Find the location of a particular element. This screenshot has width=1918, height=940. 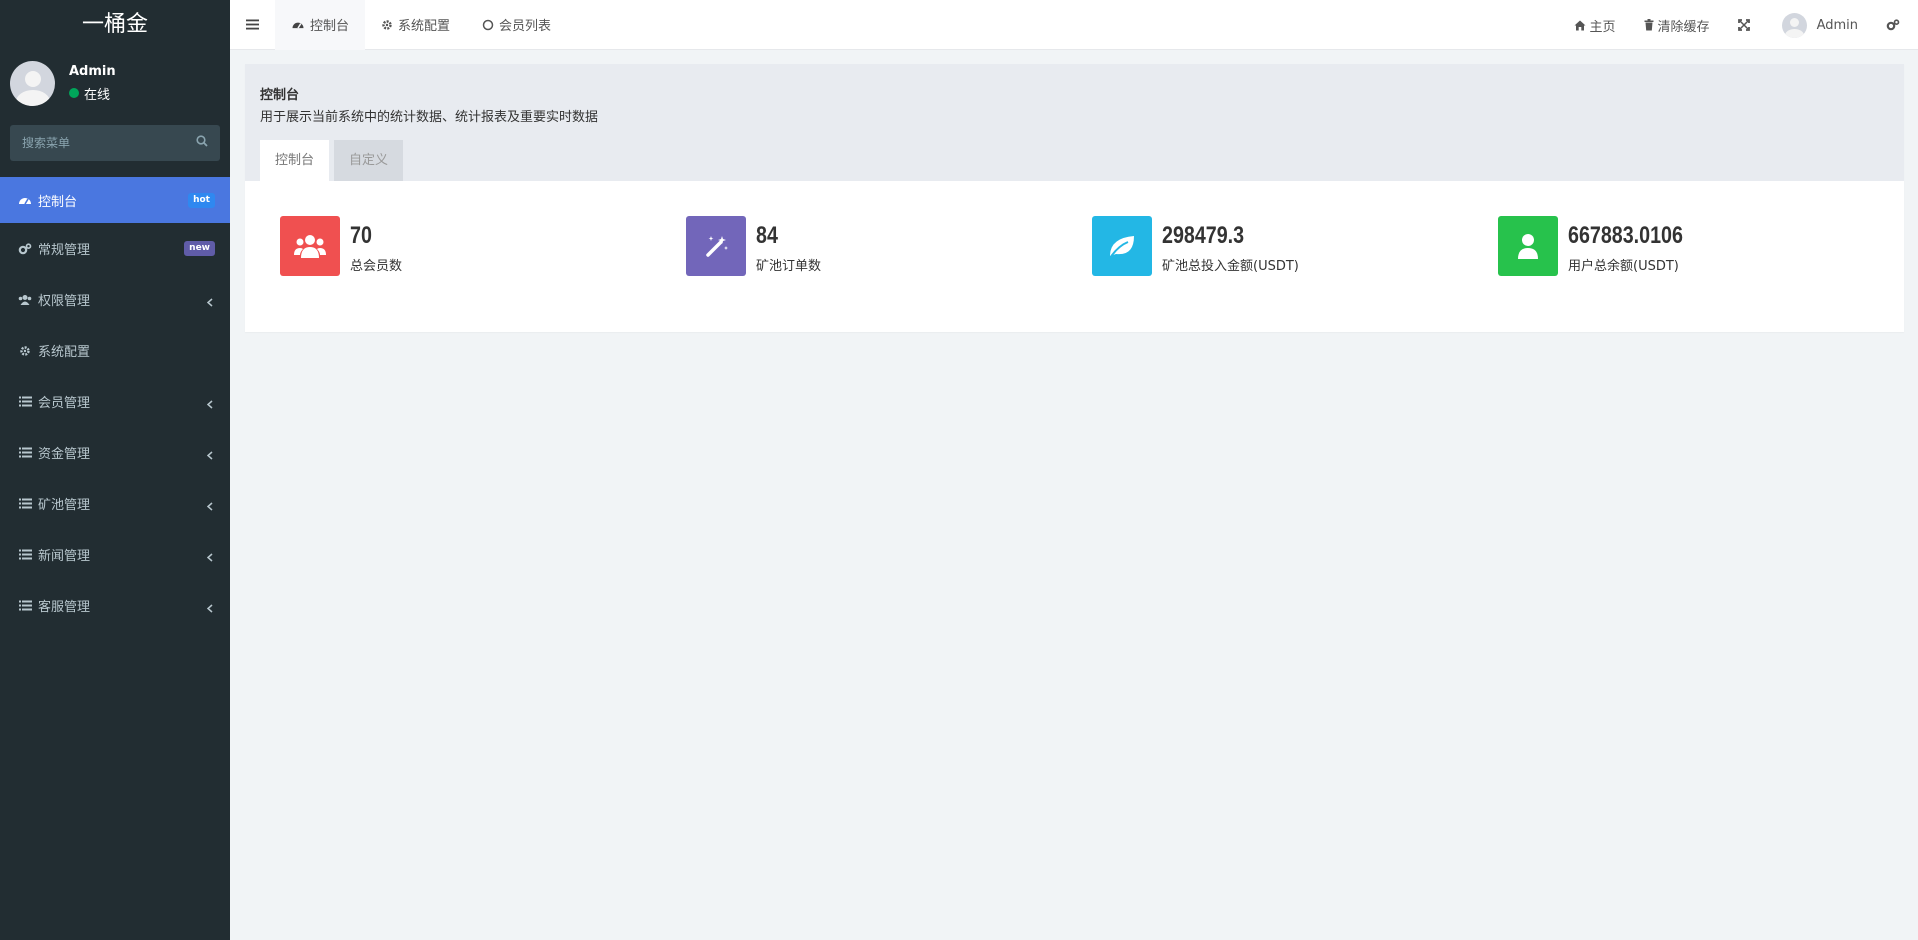

stat-label: 总会员数 is located at coordinates (376, 266).